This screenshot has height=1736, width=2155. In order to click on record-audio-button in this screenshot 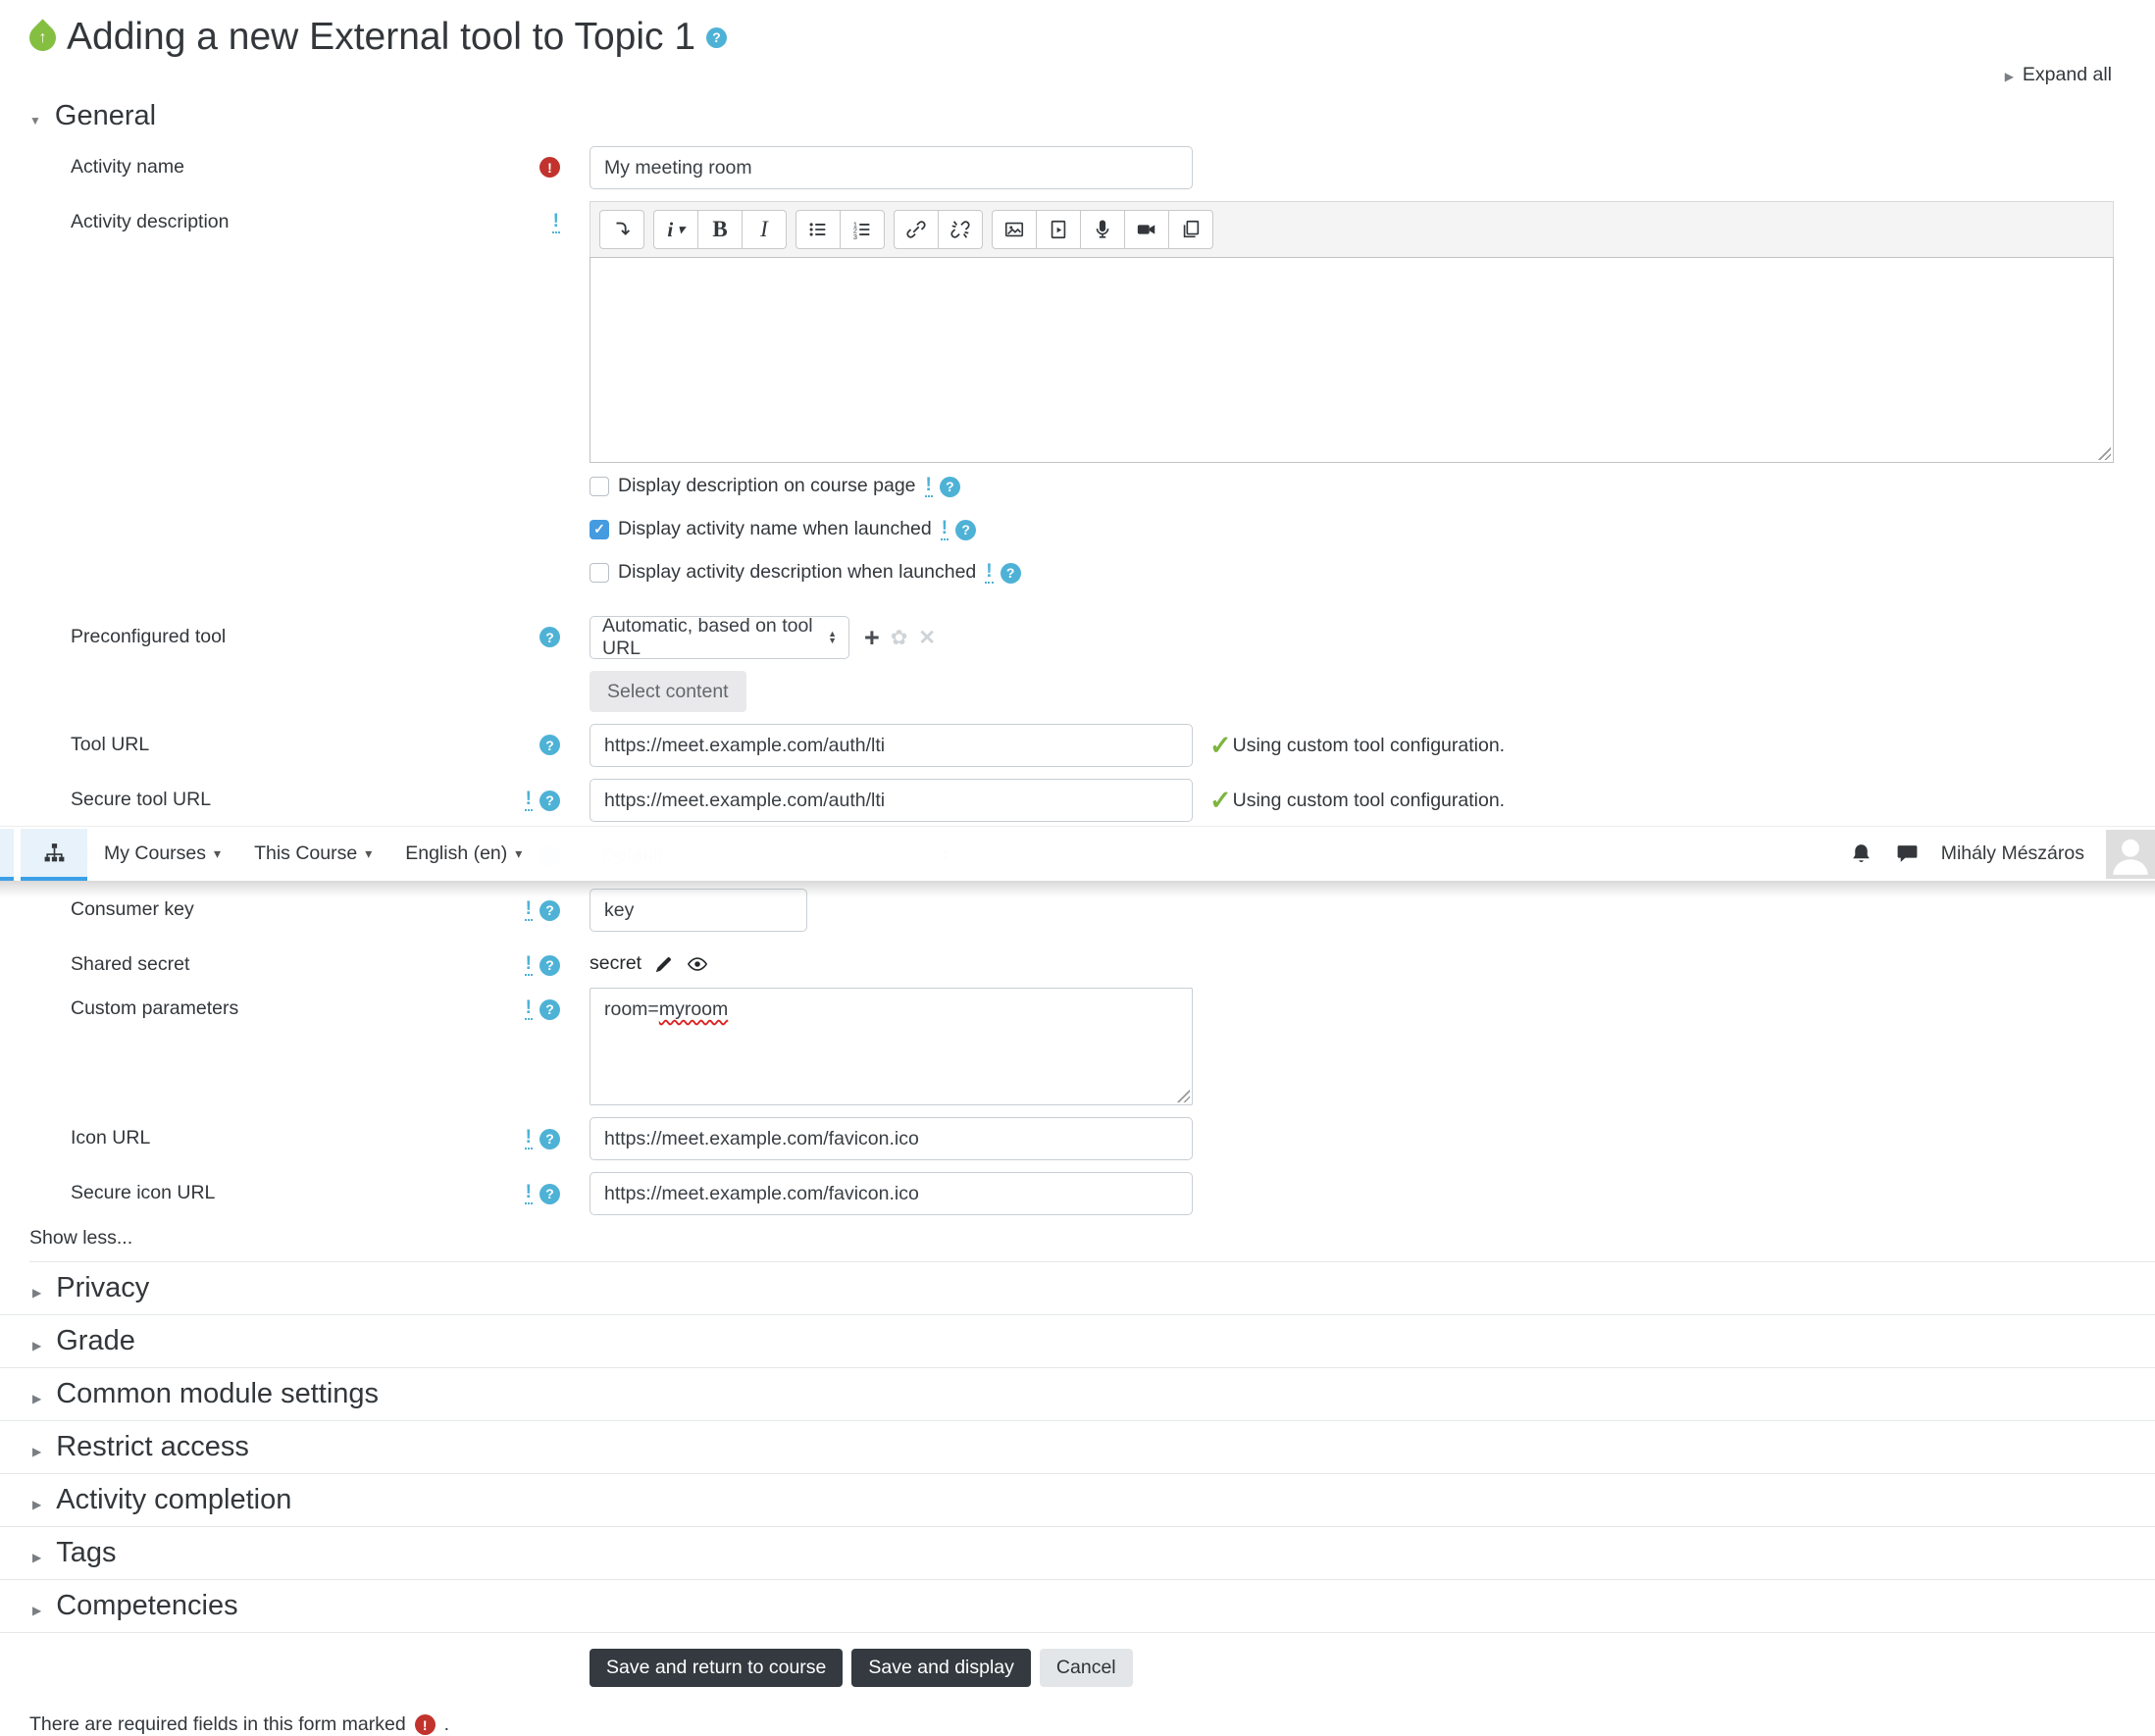, I will do `click(1103, 230)`.